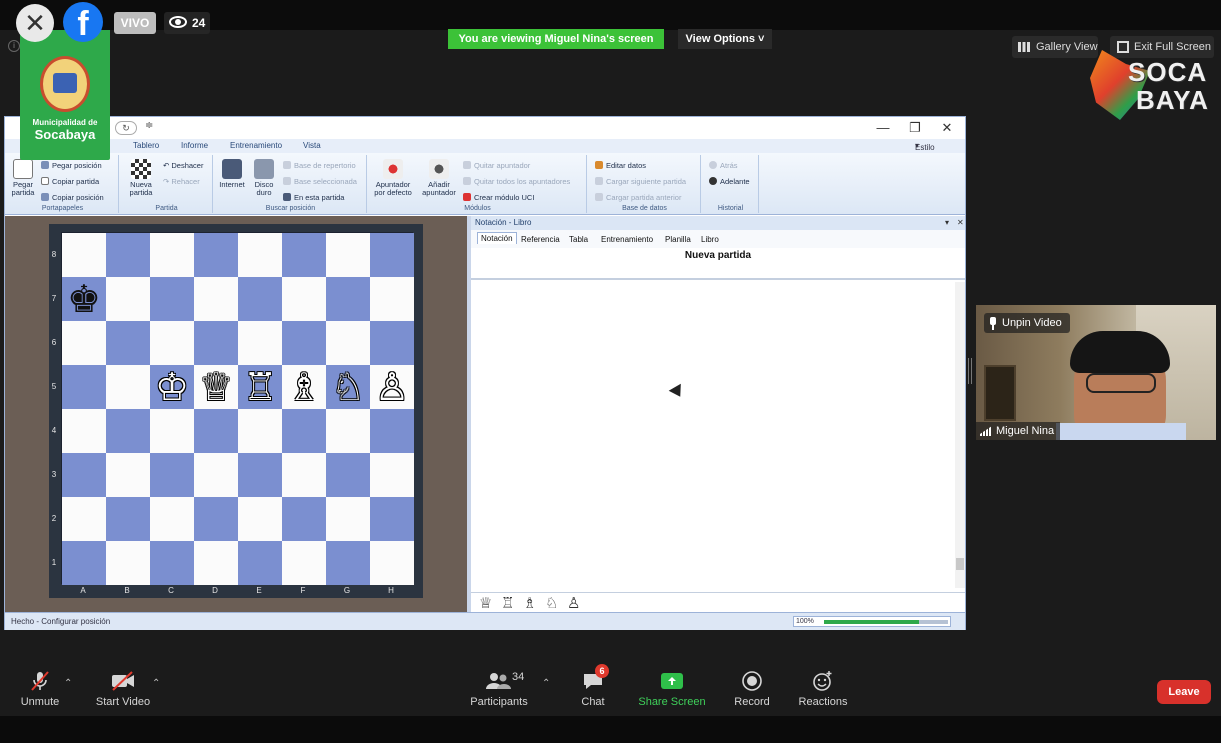  What do you see at coordinates (84, 475) in the screenshot?
I see `square-a3` at bounding box center [84, 475].